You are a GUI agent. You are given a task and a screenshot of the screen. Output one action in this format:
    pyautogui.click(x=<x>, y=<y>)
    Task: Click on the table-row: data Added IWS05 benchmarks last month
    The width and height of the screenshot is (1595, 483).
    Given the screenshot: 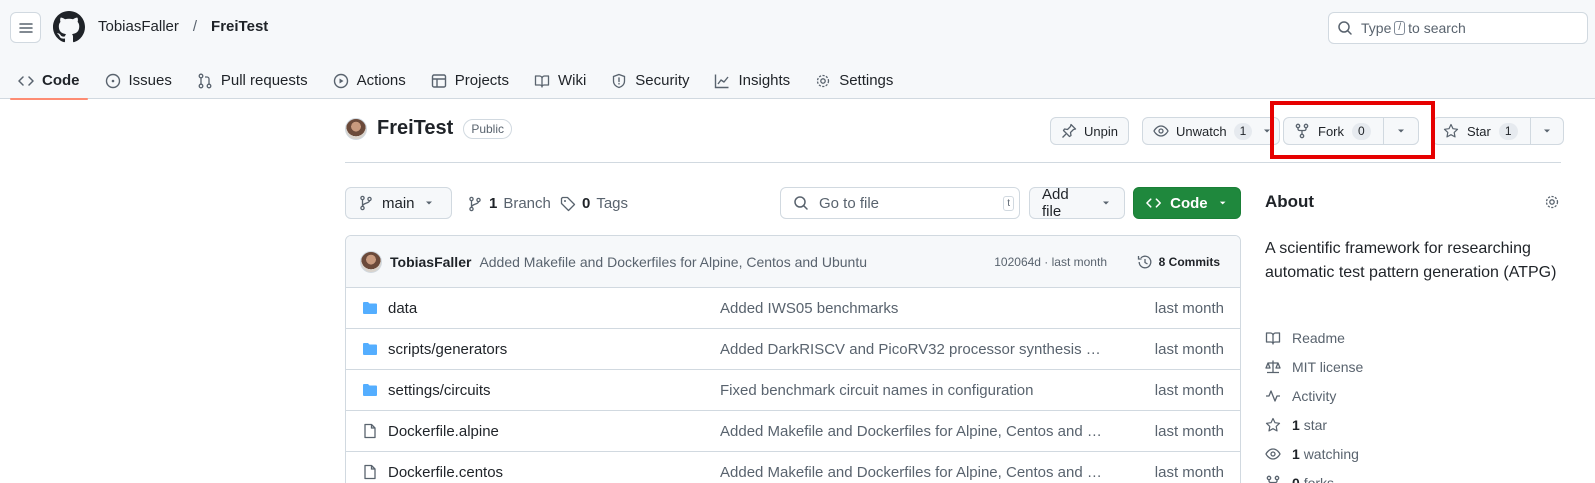 What is the action you would take?
    pyautogui.click(x=793, y=308)
    